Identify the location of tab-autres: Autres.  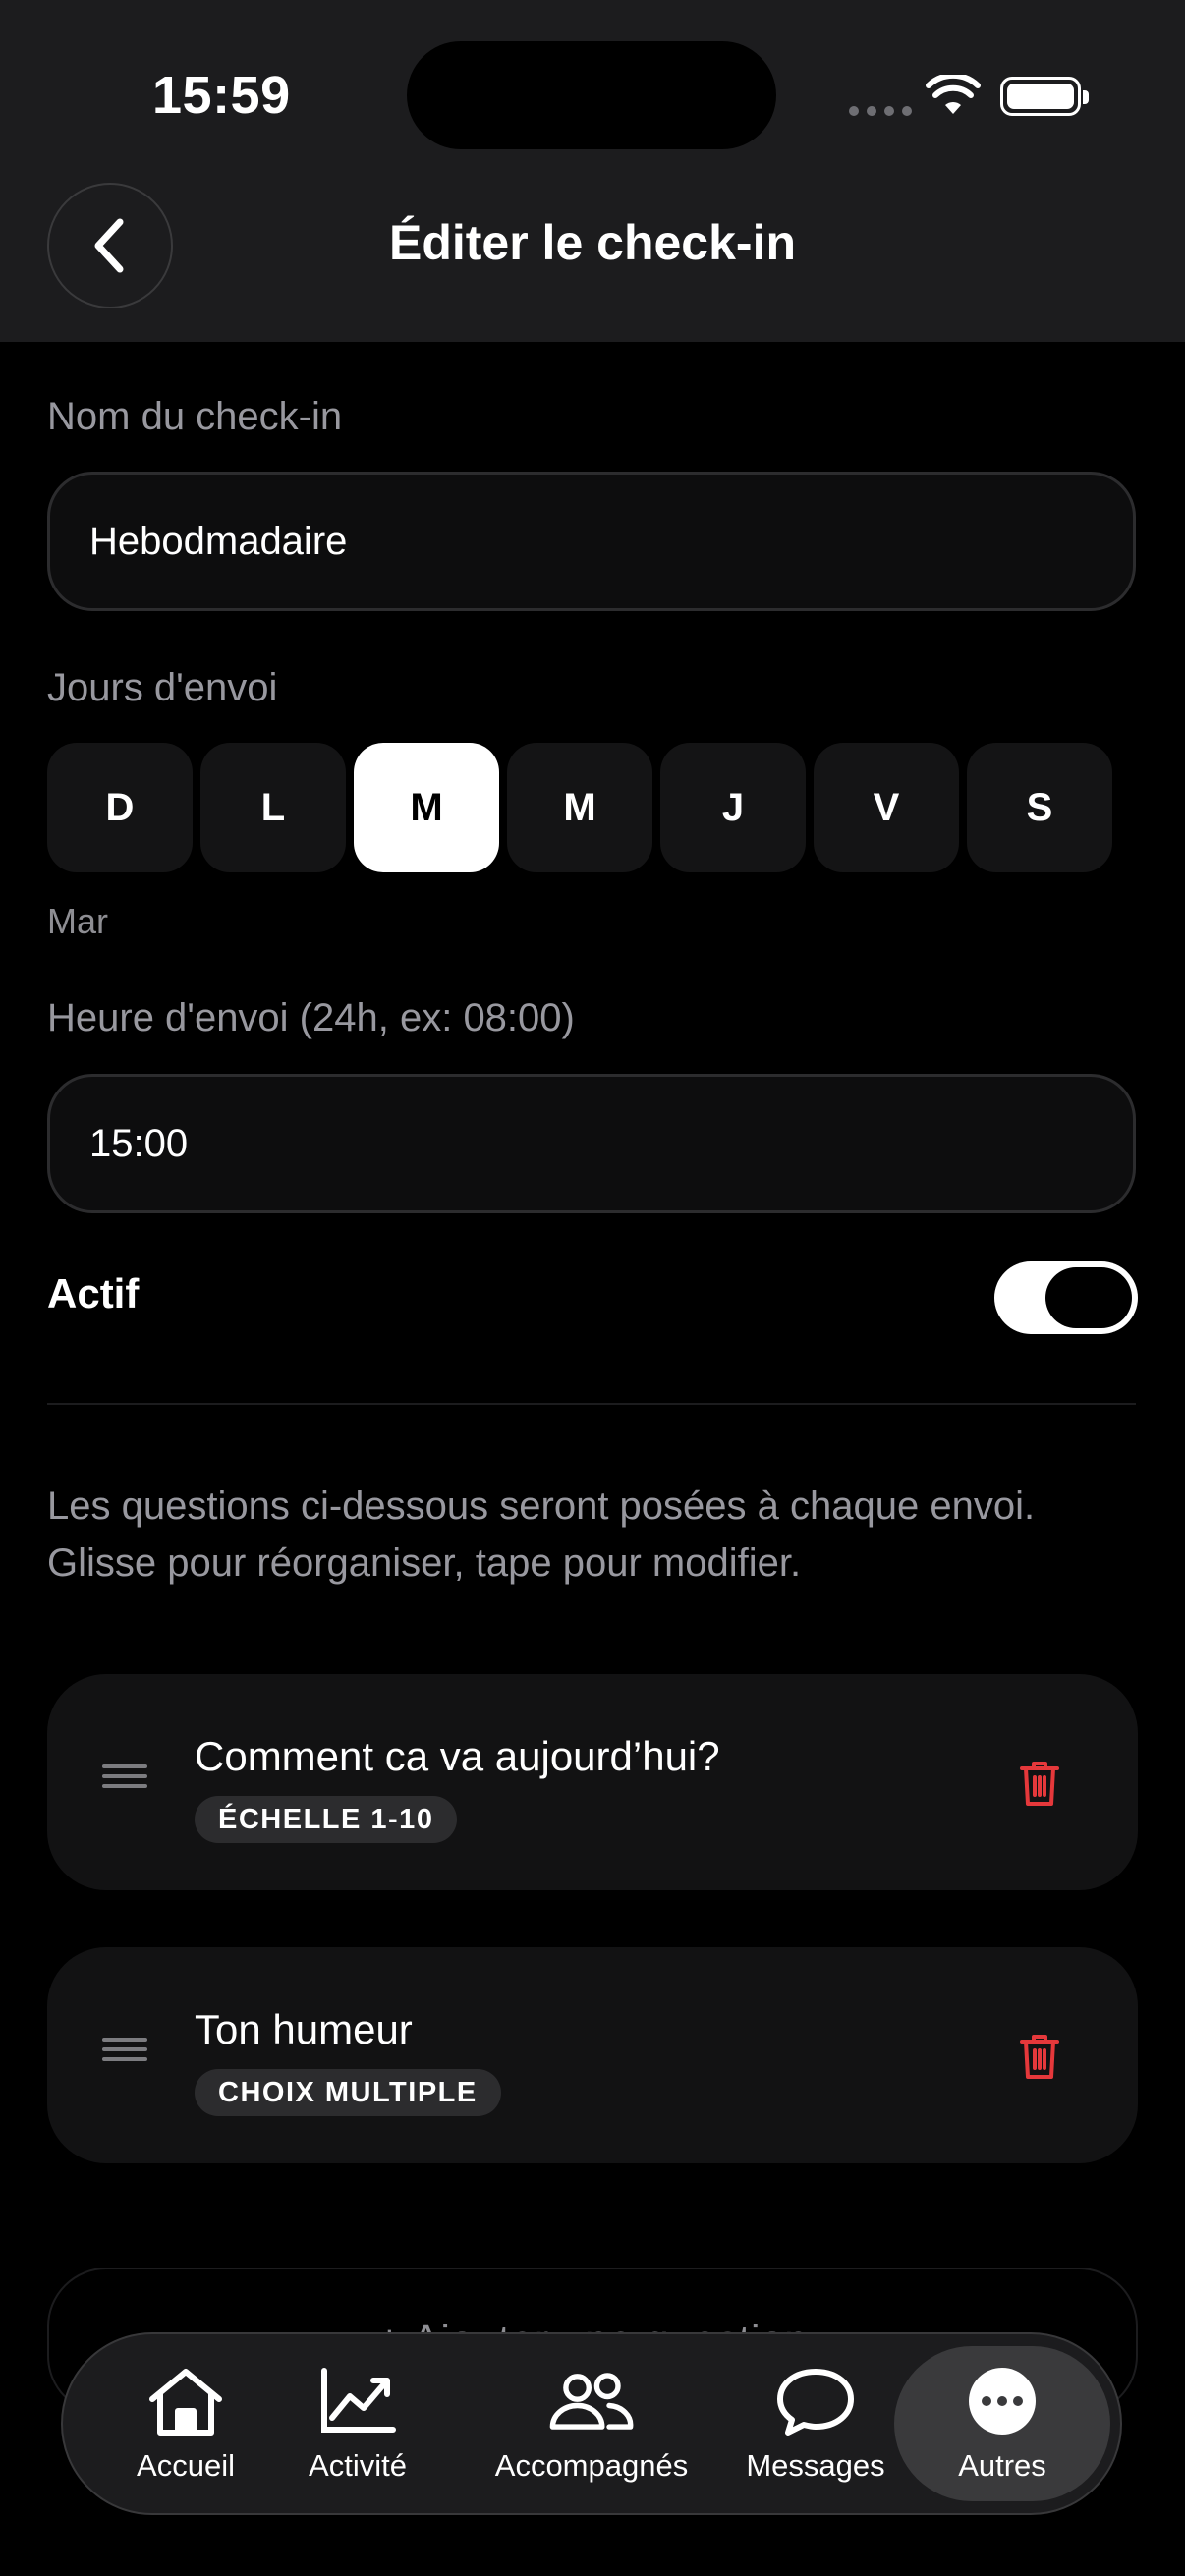
(1002, 2423).